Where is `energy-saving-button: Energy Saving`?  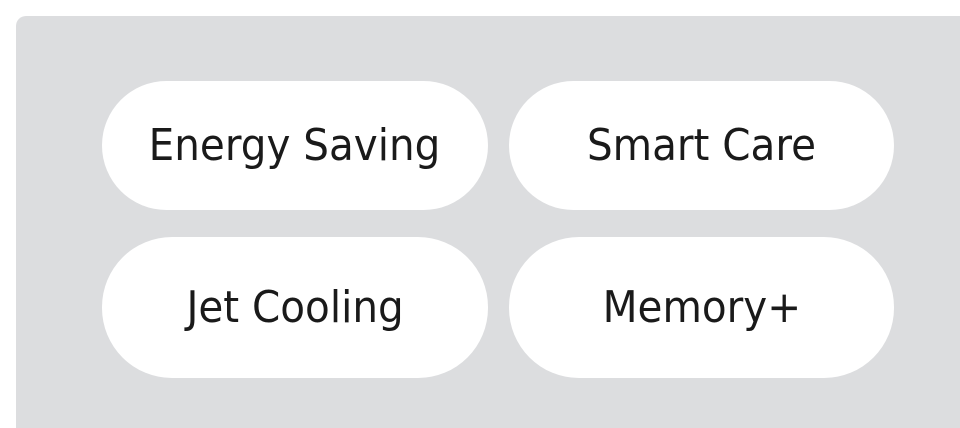 energy-saving-button: Energy Saving is located at coordinates (295, 145).